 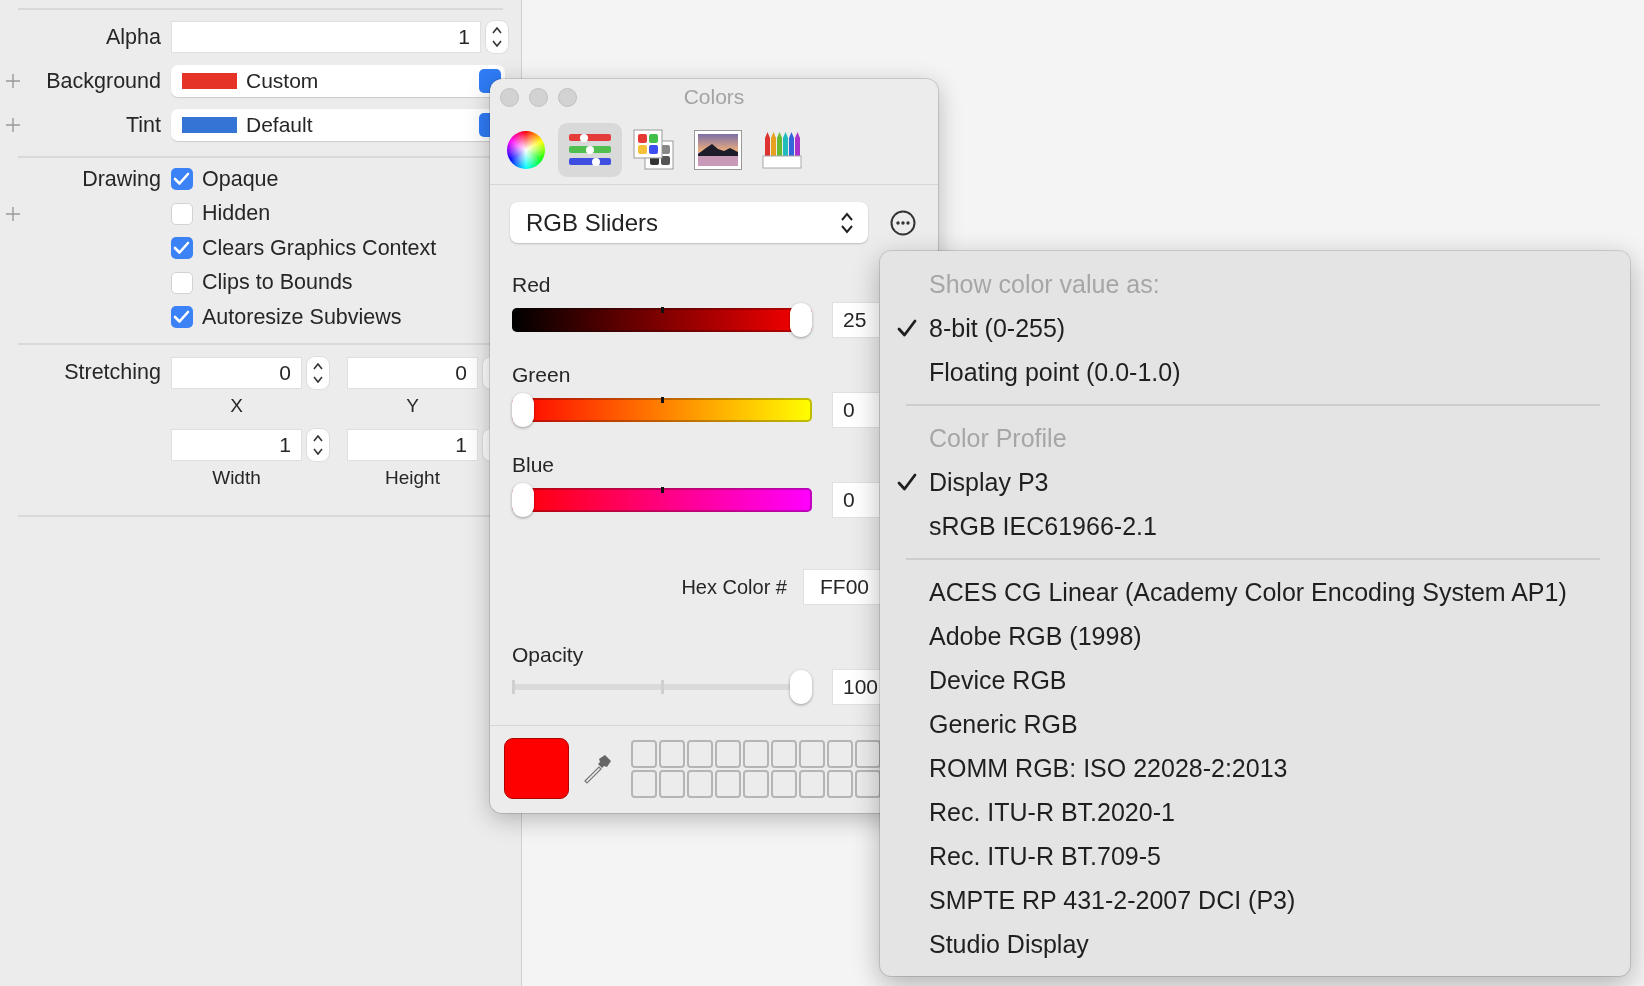 What do you see at coordinates (236, 405) in the screenshot?
I see `field-caption: X` at bounding box center [236, 405].